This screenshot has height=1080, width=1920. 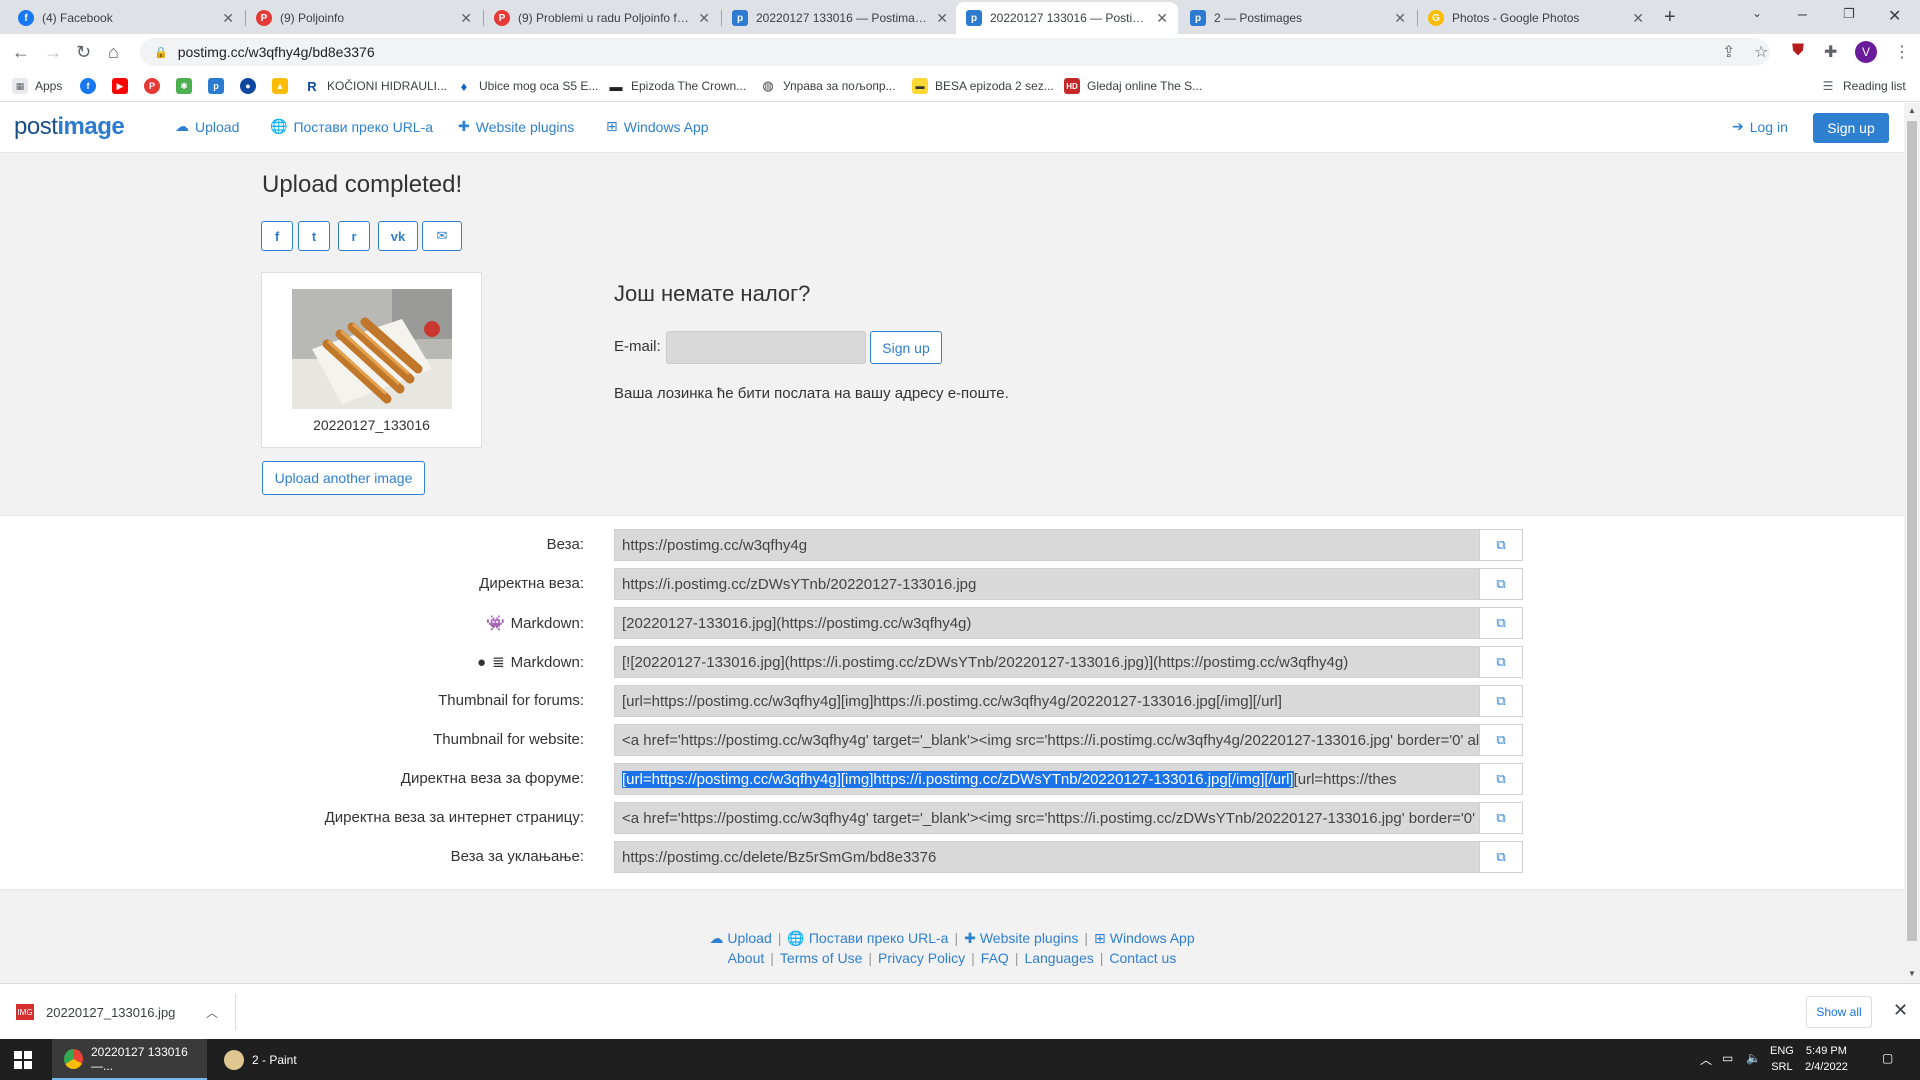 What do you see at coordinates (1029, 938) in the screenshot?
I see `footer-plugins: Website plugins` at bounding box center [1029, 938].